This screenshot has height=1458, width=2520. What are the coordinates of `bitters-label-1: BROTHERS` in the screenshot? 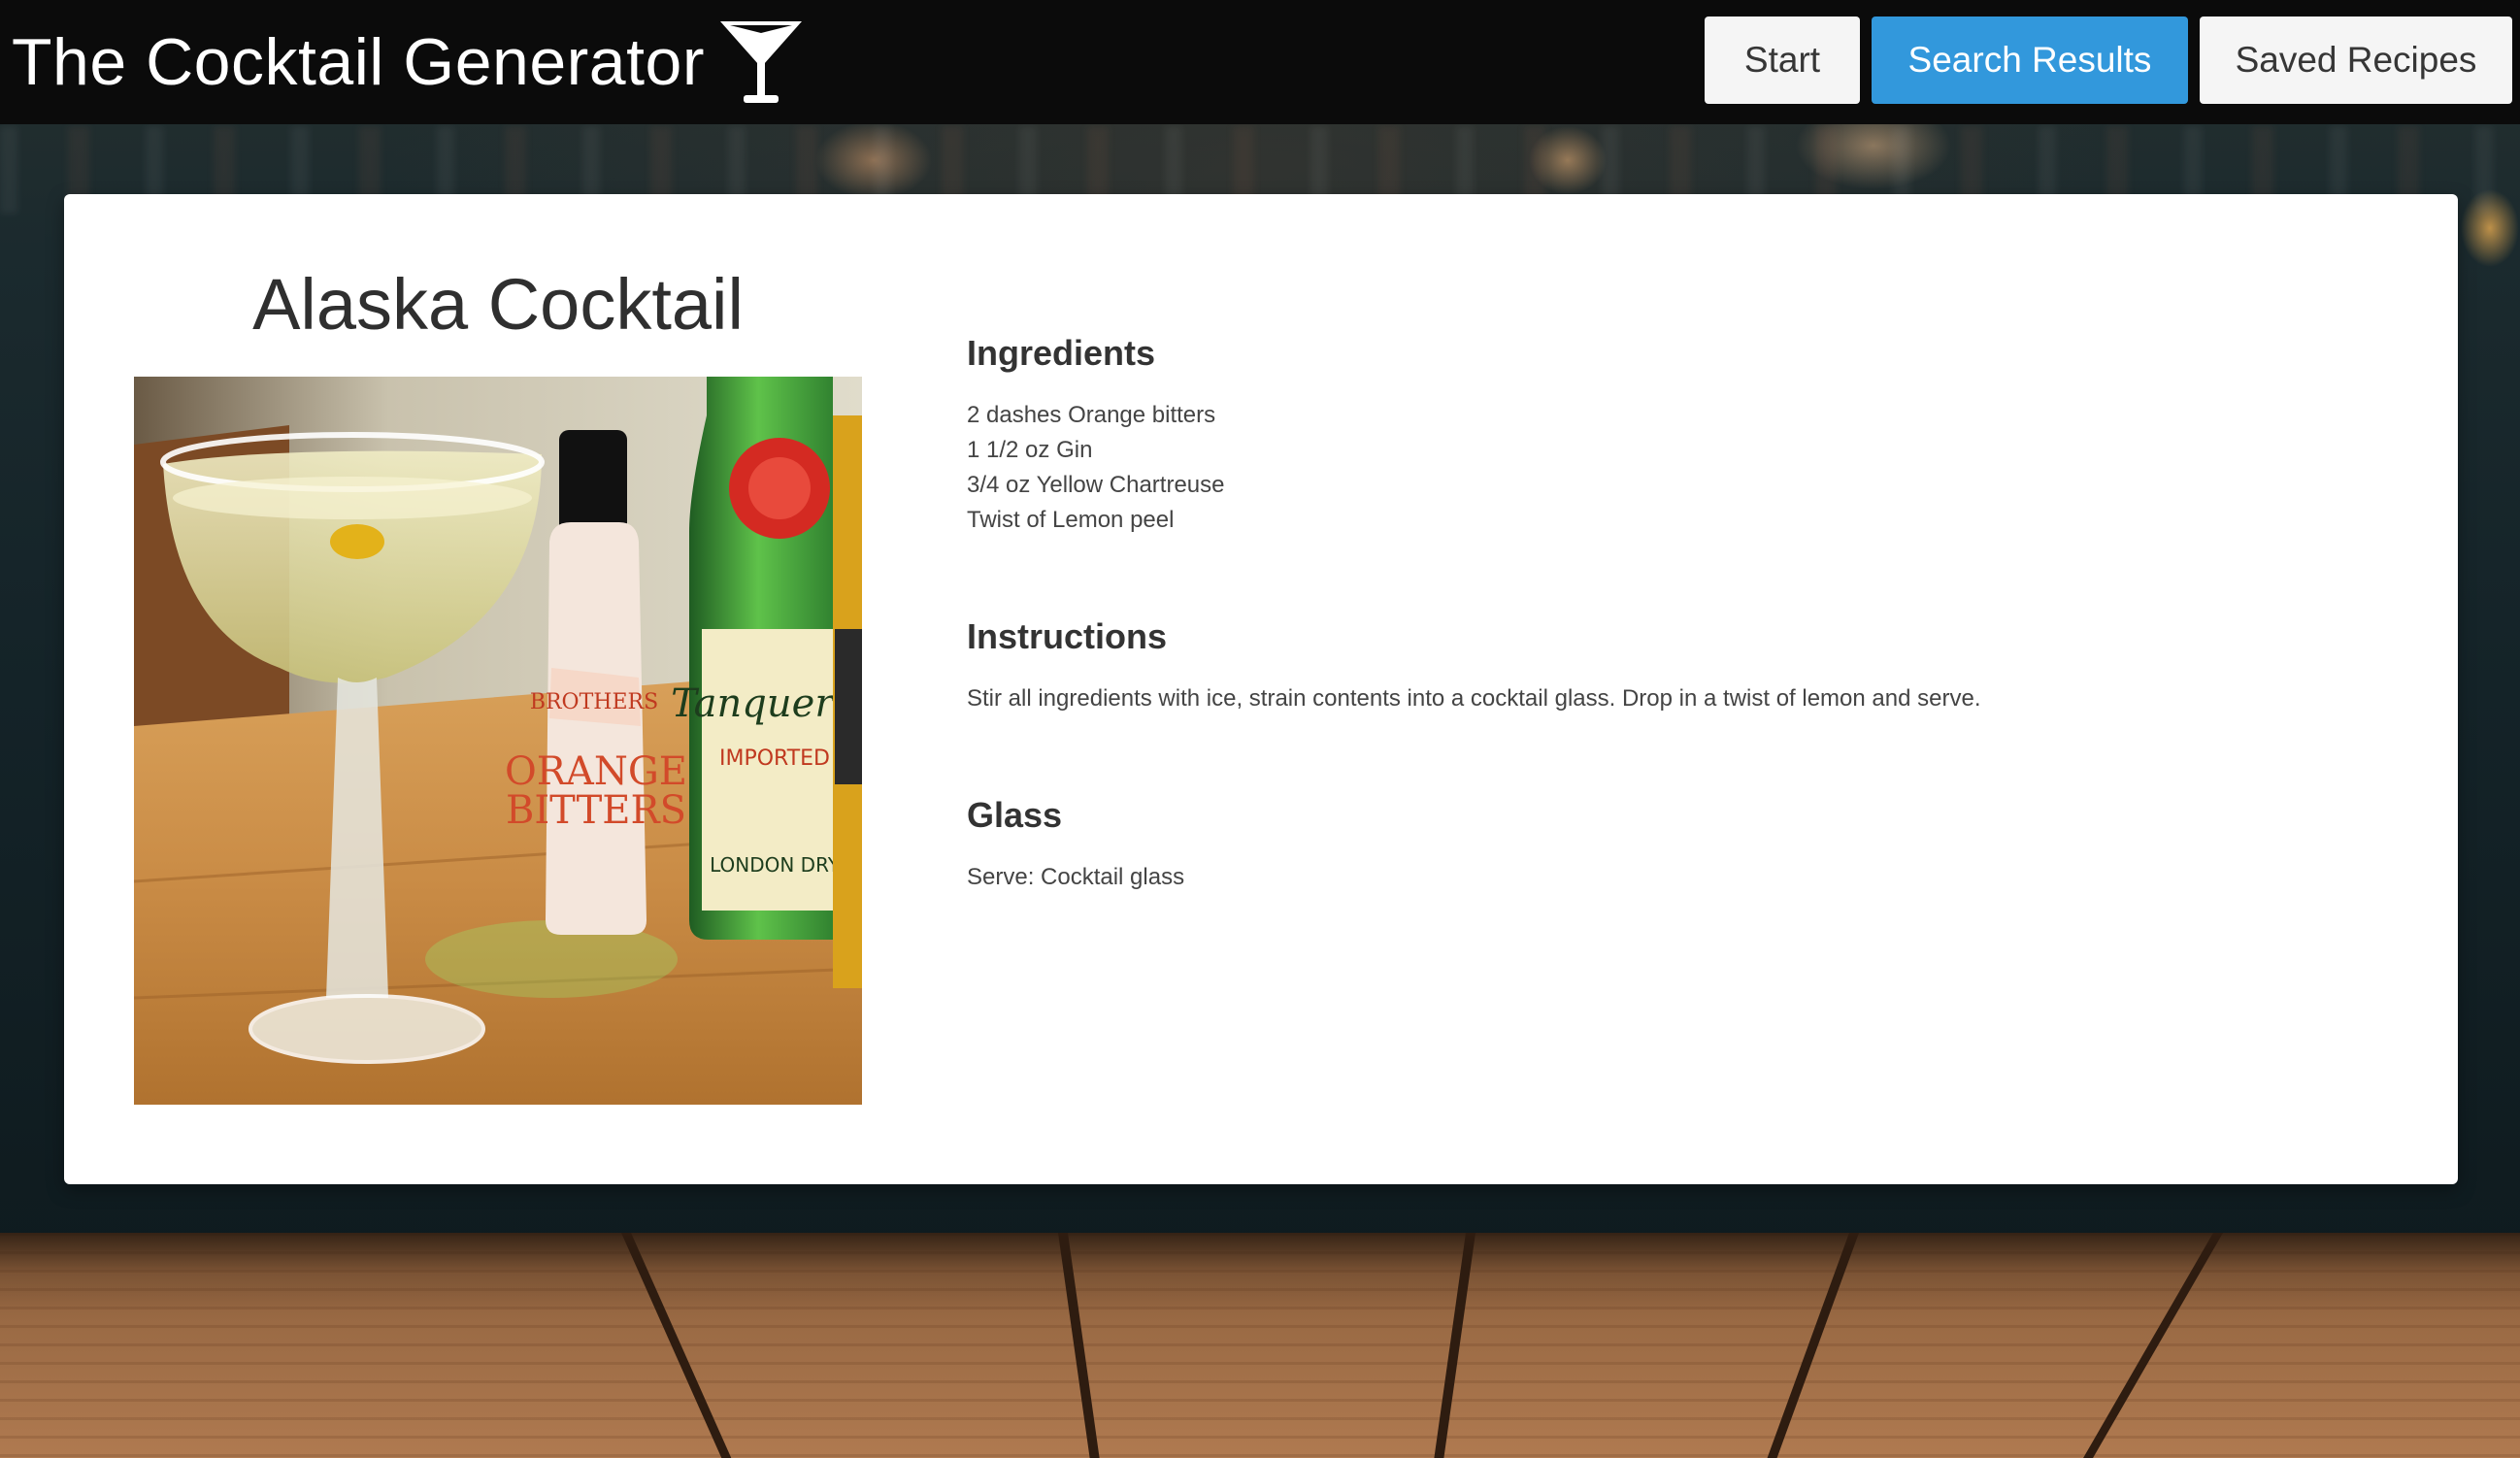 It's located at (594, 702).